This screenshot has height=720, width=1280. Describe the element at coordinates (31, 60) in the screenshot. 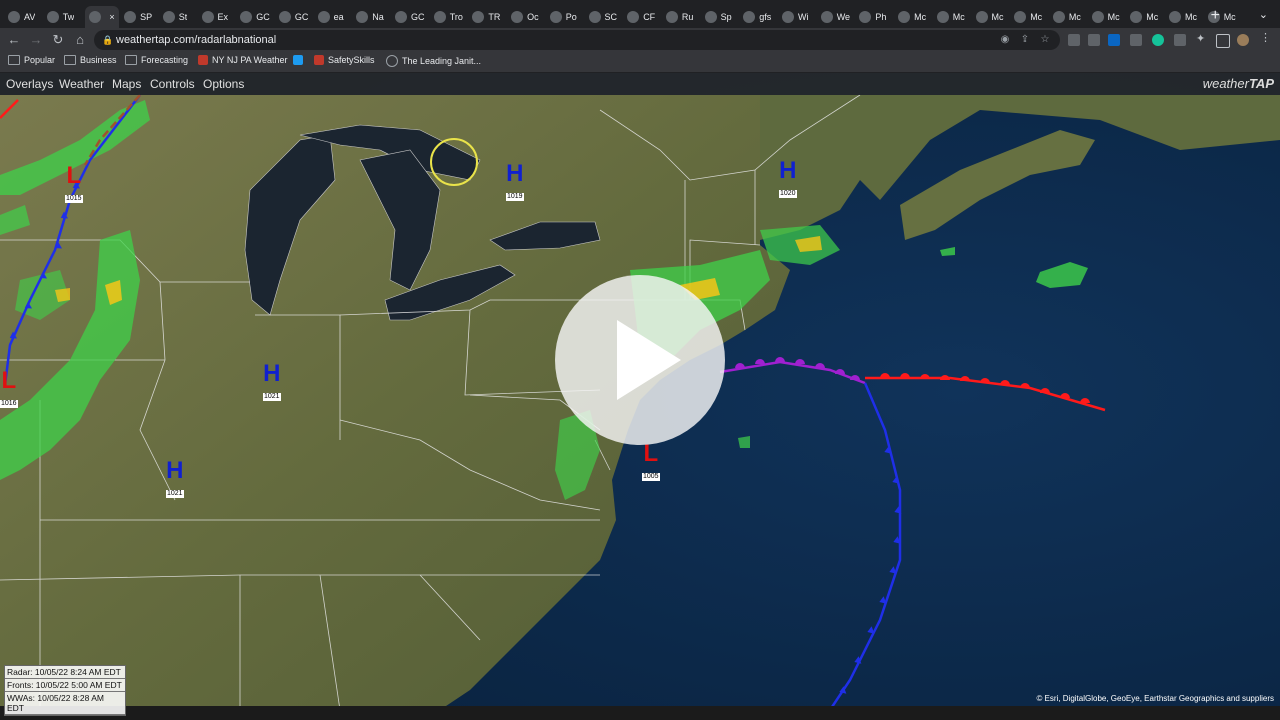

I see `bookmark-folder-popular: Popular` at that location.